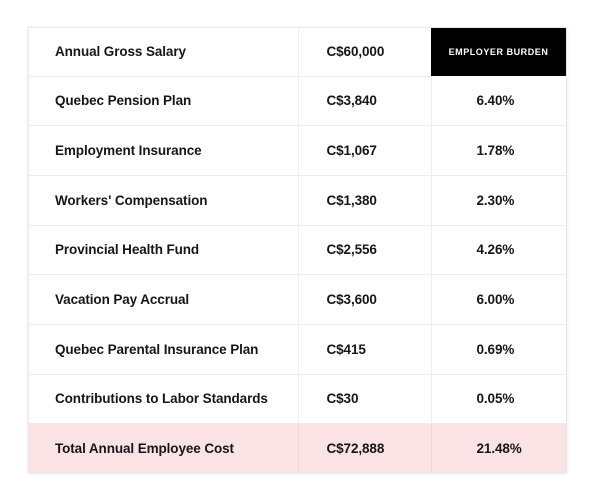  Describe the element at coordinates (498, 101) in the screenshot. I see `row-percent: 6.40%` at that location.